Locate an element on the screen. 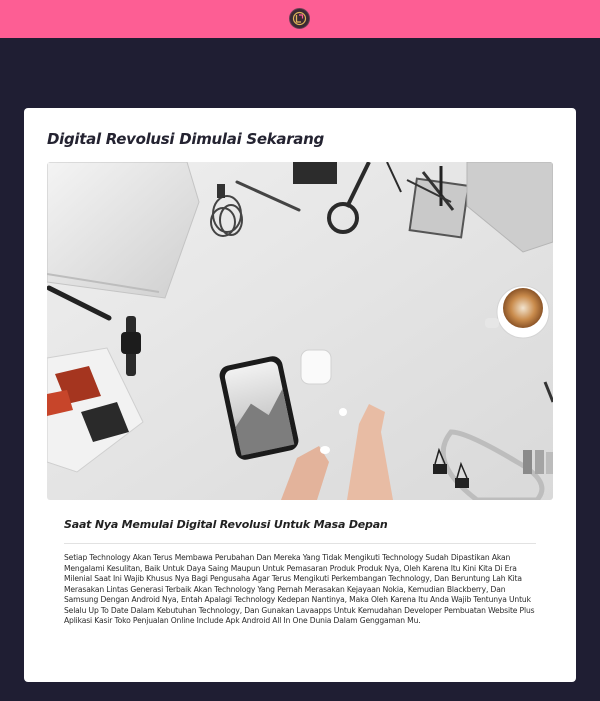  divider is located at coordinates (300, 543).